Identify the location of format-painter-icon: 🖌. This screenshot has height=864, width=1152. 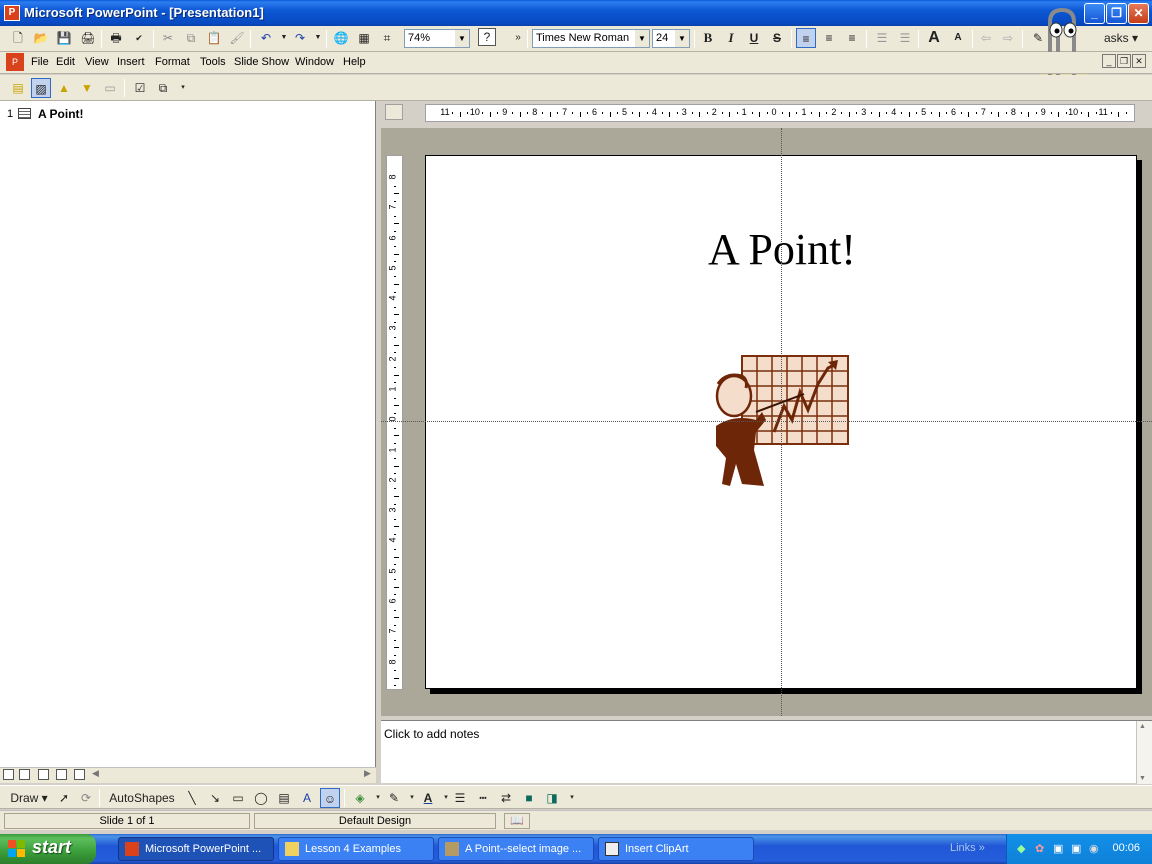
(237, 38).